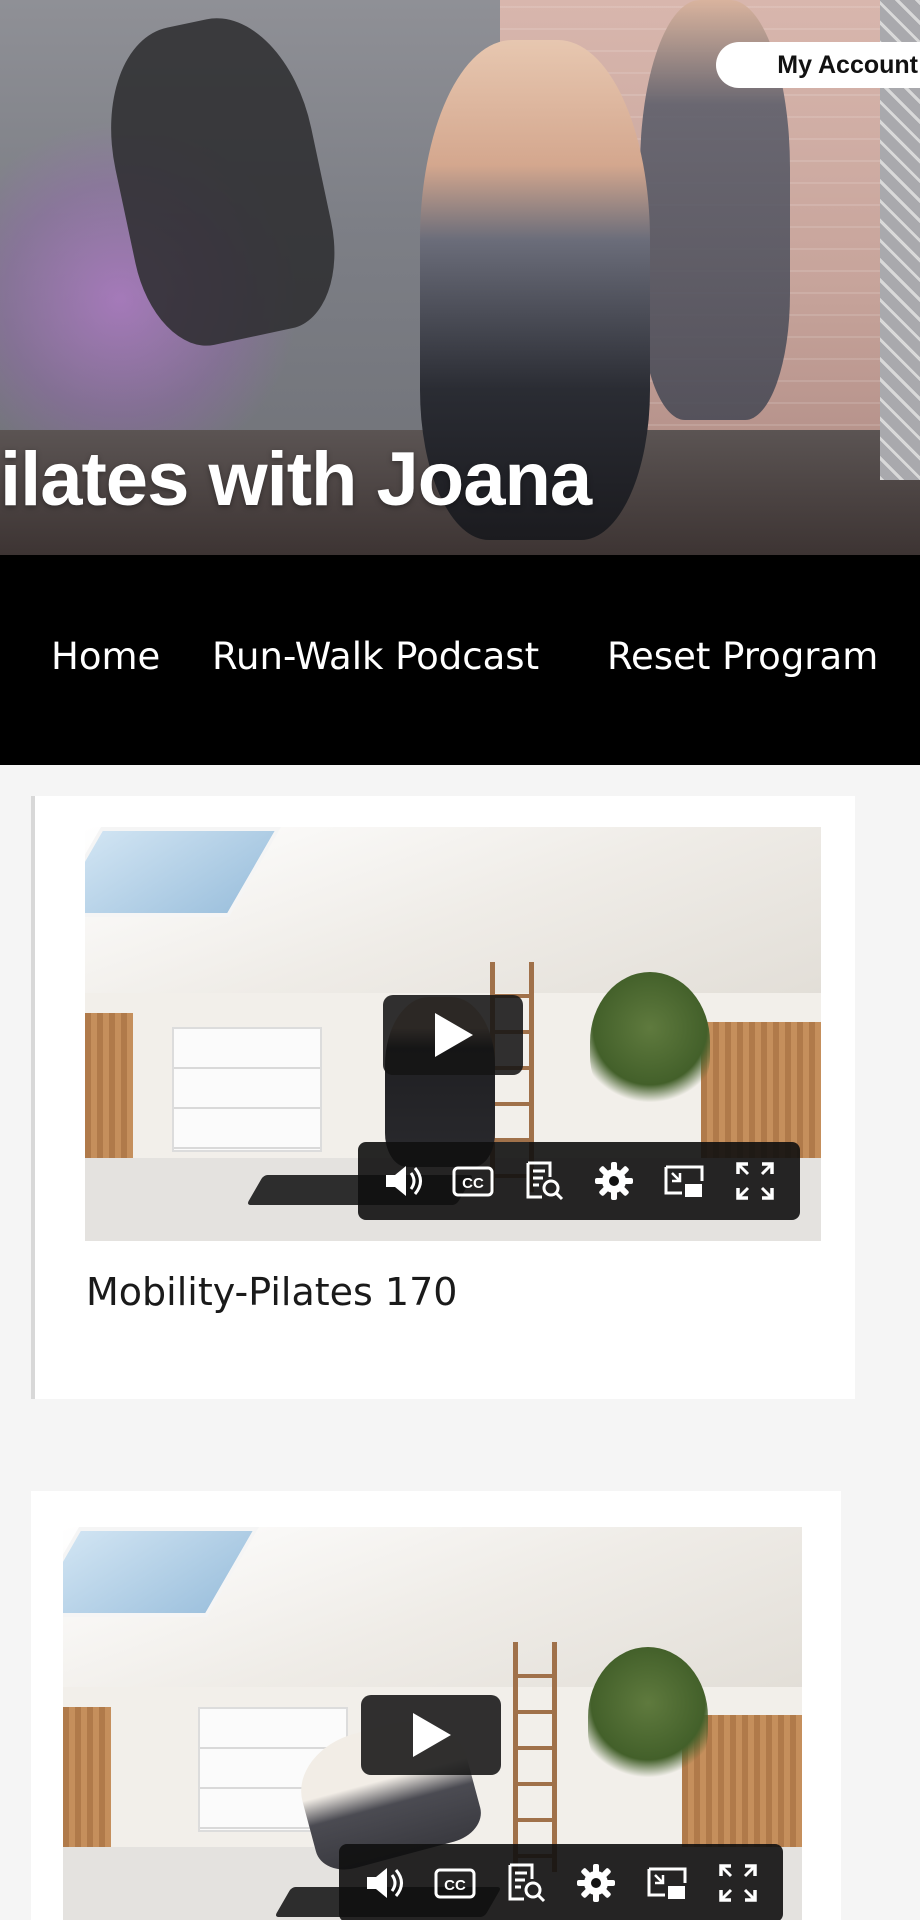  What do you see at coordinates (247, 1089) in the screenshot?
I see `room-dresser` at bounding box center [247, 1089].